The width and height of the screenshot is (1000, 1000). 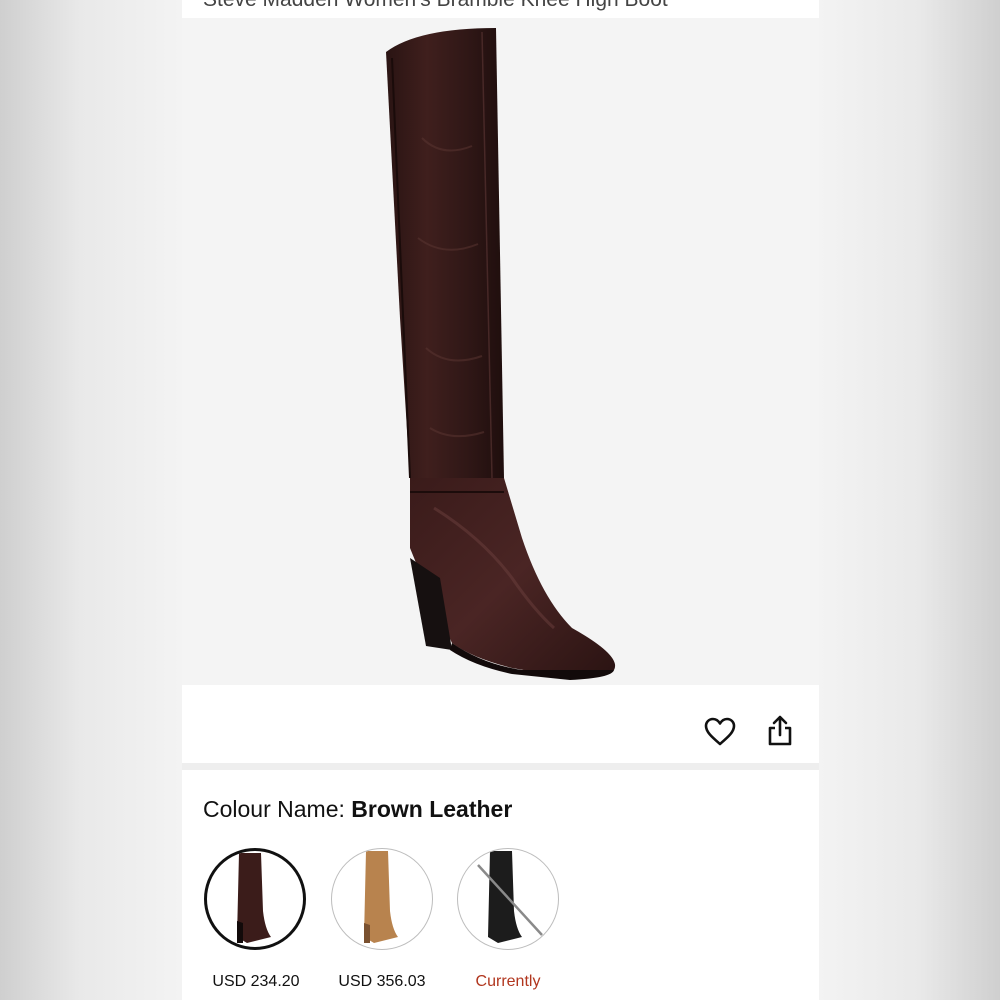 I want to click on colour-name-prefix: Colour Name:, so click(x=274, y=809).